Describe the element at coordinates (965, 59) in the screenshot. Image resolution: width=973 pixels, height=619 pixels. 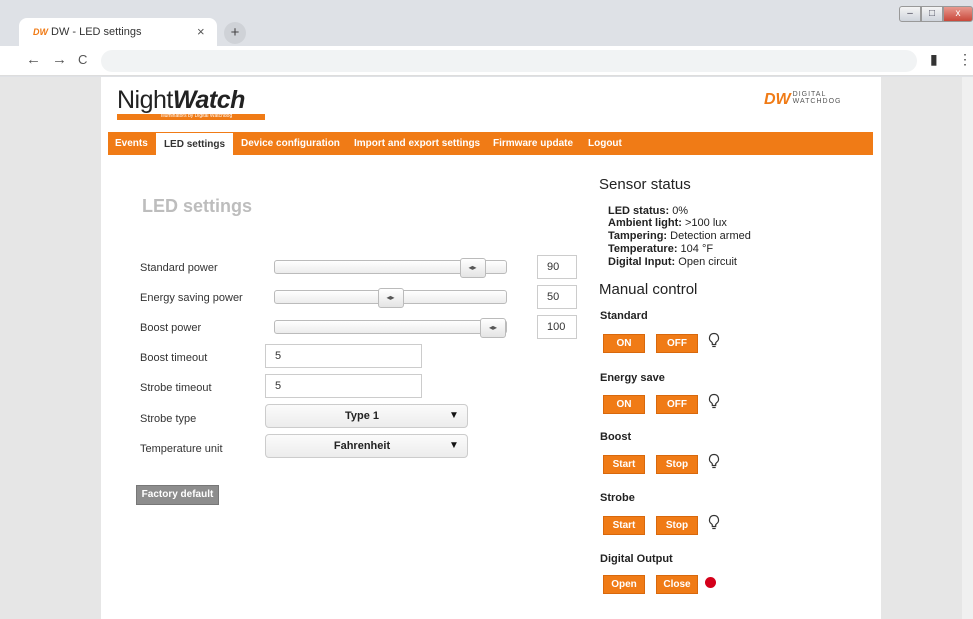
I see `browser-menu-icon: ⋮` at that location.